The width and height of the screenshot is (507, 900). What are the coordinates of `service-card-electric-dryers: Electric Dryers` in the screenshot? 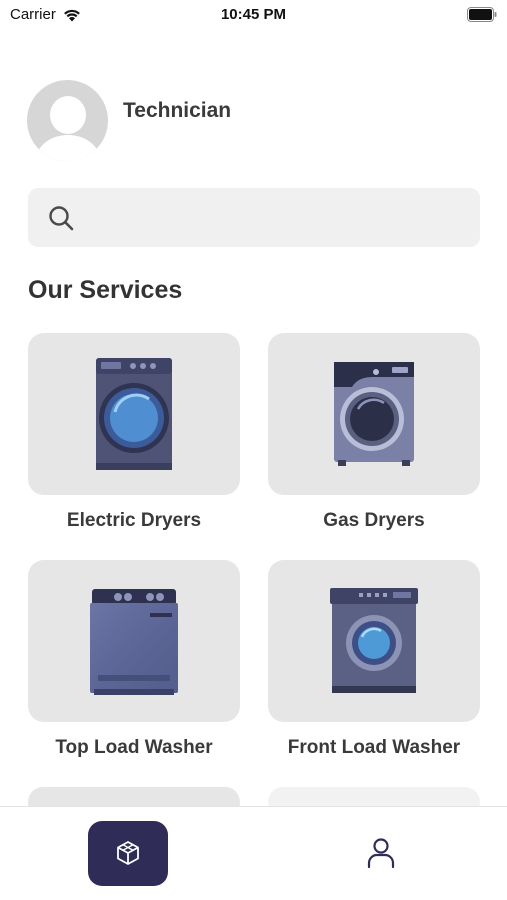 It's located at (134, 432).